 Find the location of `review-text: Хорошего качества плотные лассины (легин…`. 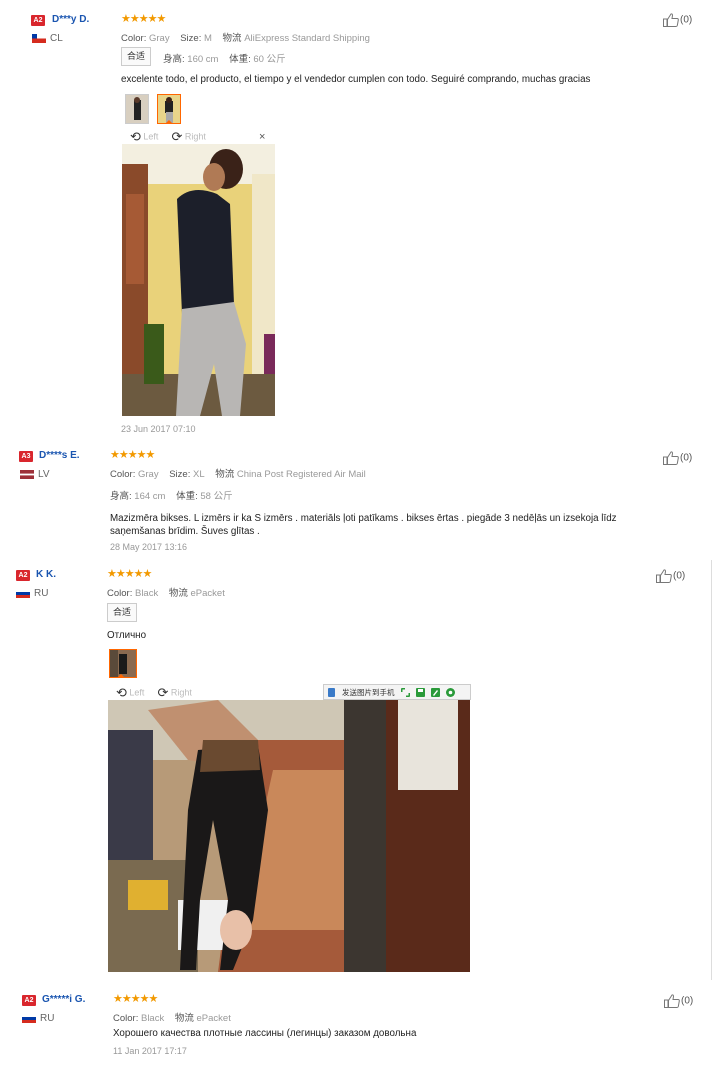

review-text: Хорошего качества плотные лассины (легин… is located at coordinates (265, 1033).